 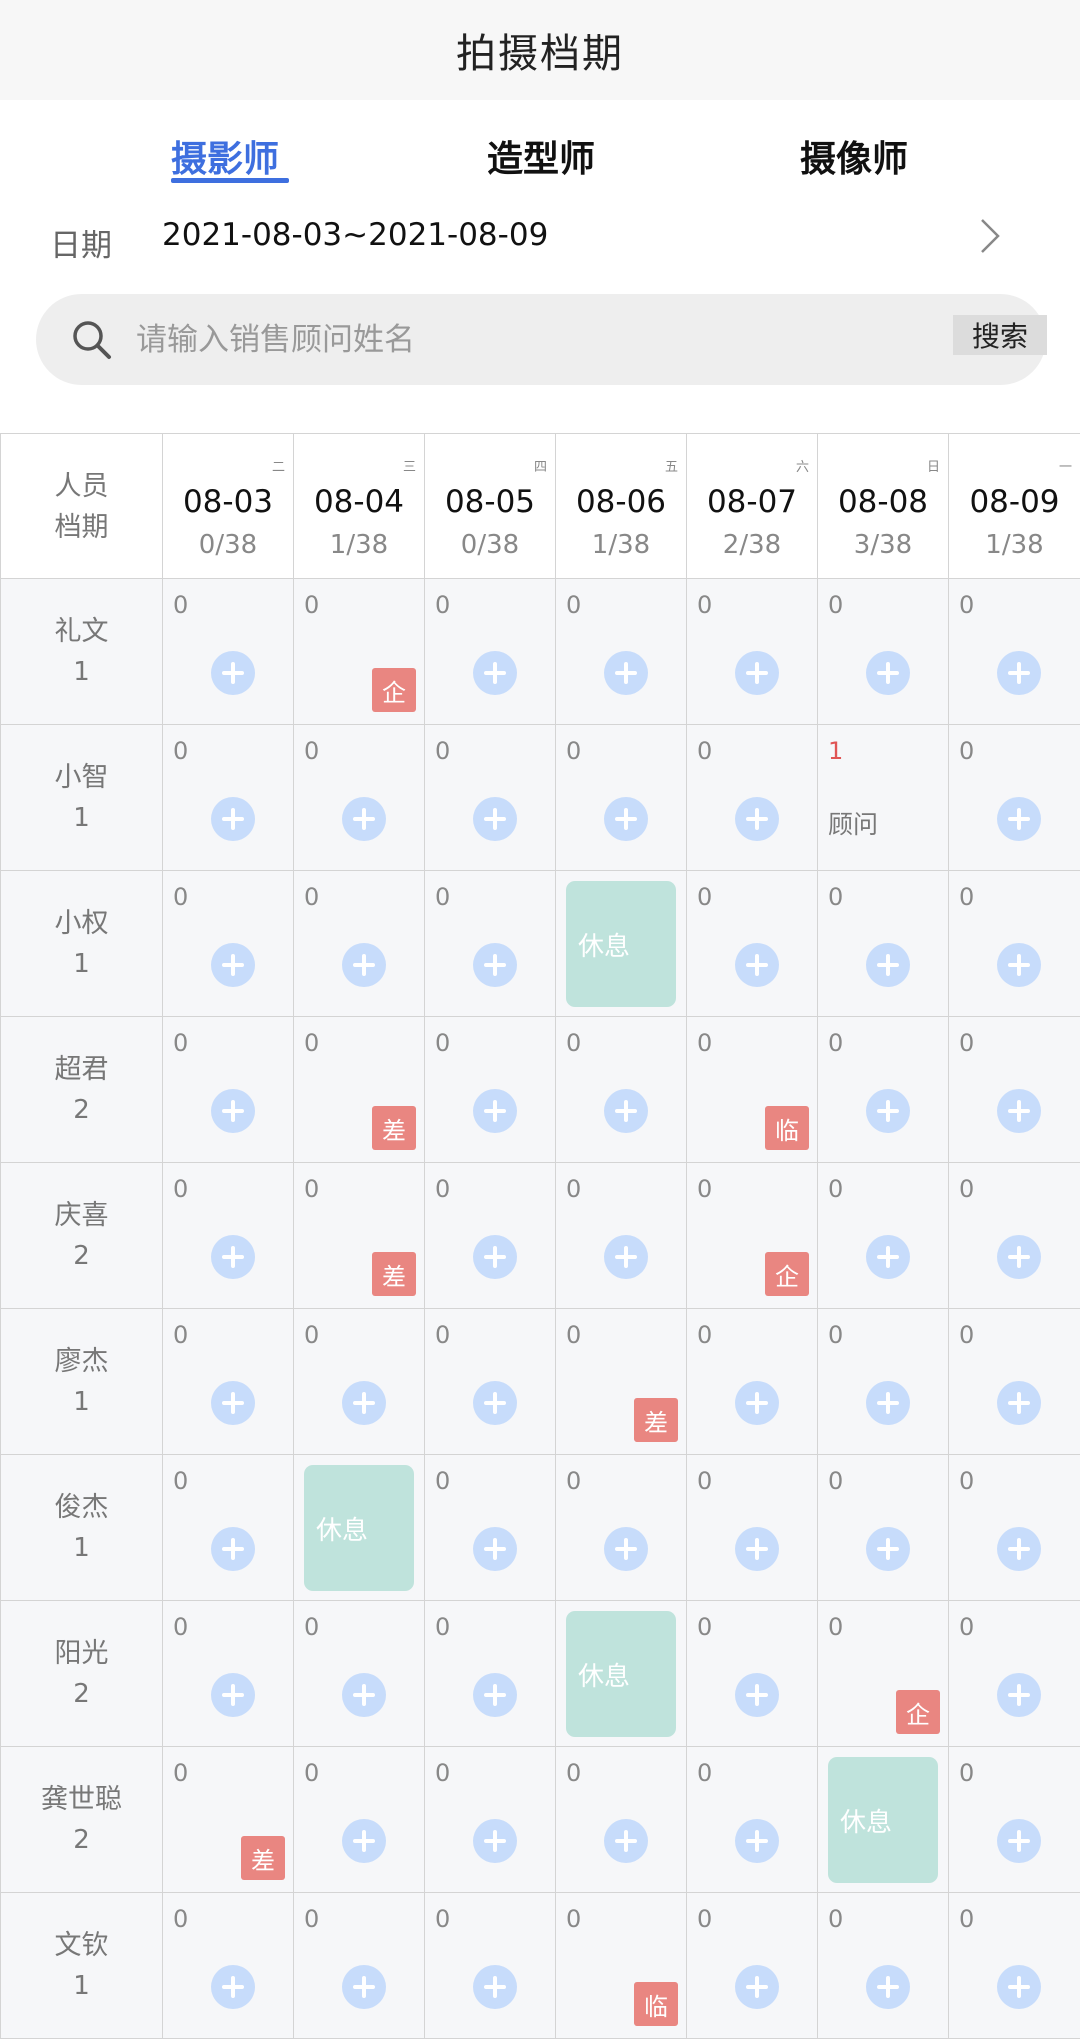 I want to click on date-range: 2021-08-03~2021-08-09, so click(x=355, y=235).